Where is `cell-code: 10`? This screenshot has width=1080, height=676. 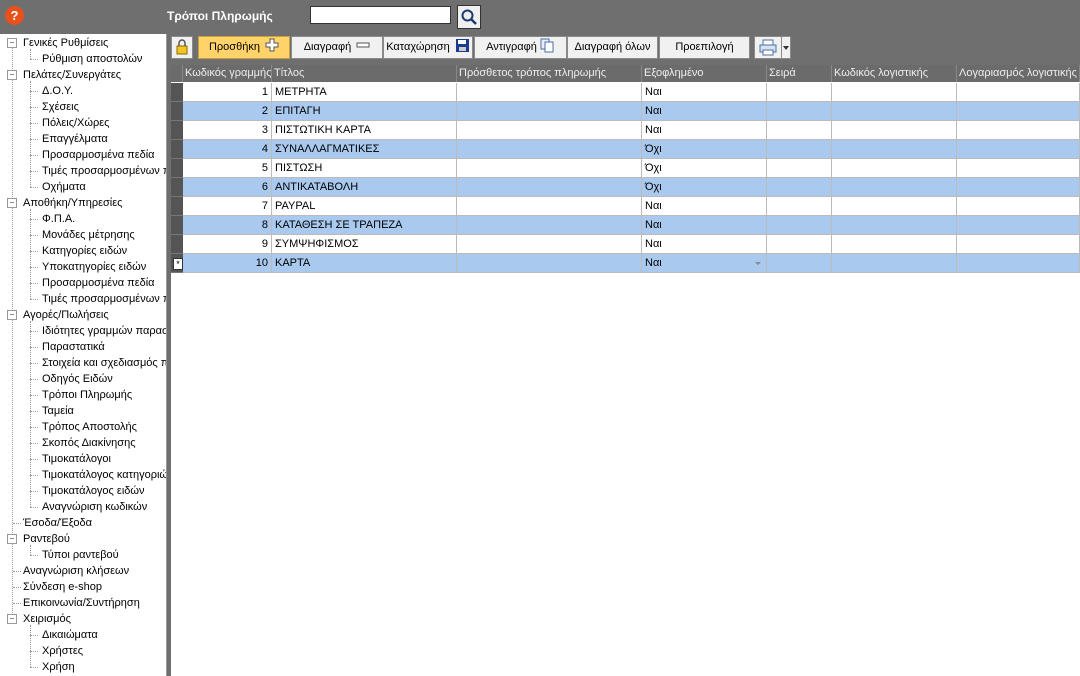
cell-code: 10 is located at coordinates (227, 263).